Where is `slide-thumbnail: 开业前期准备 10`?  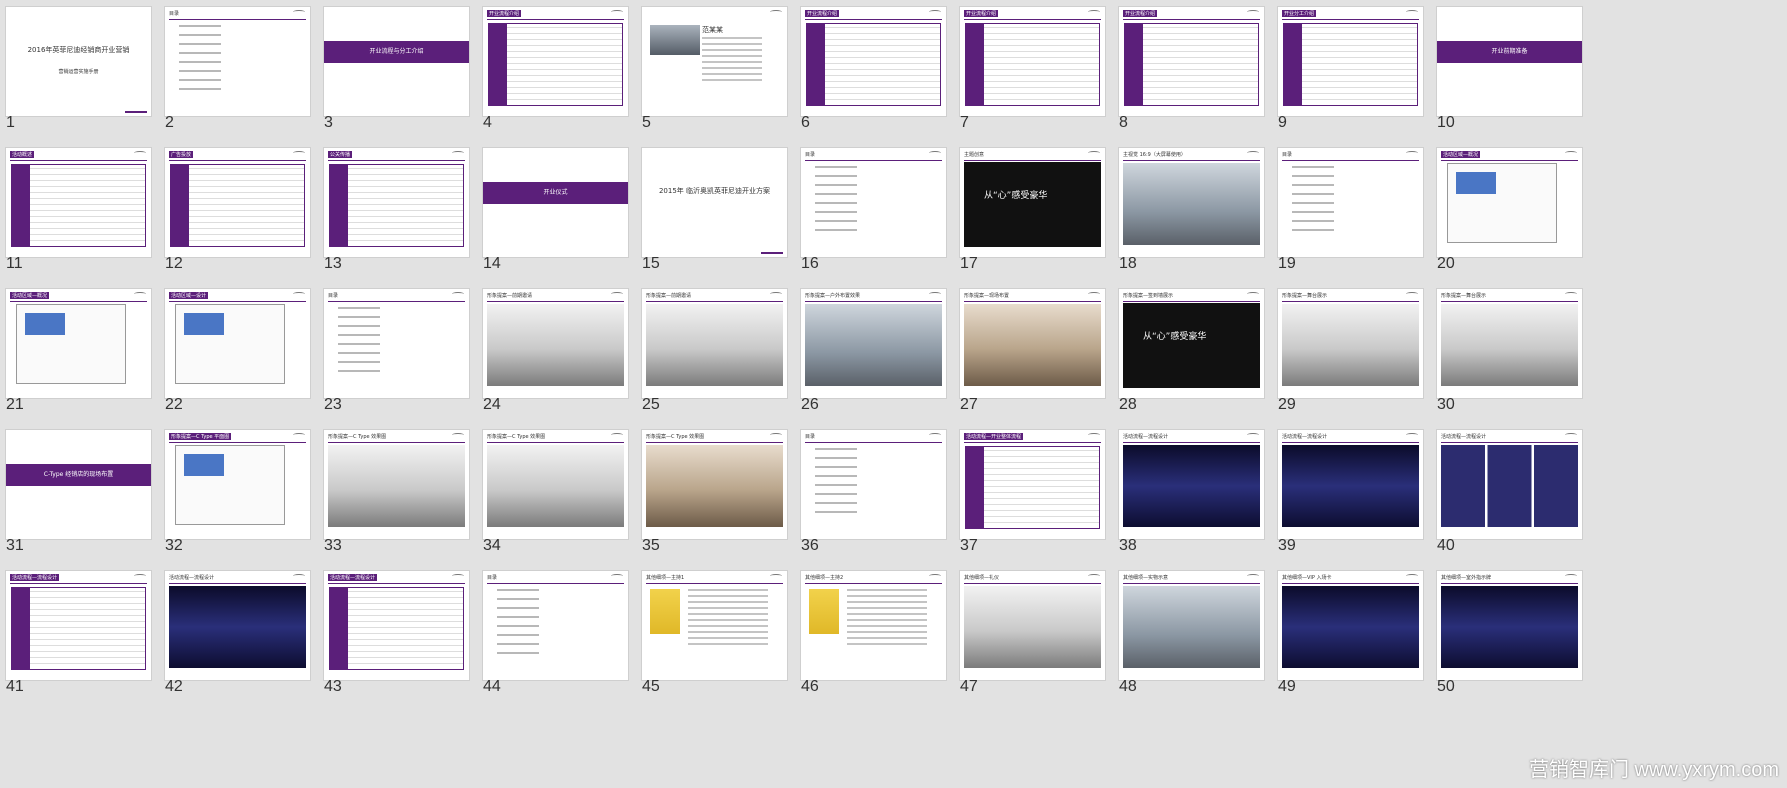 slide-thumbnail: 开业前期准备 10 is located at coordinates (1515, 80).